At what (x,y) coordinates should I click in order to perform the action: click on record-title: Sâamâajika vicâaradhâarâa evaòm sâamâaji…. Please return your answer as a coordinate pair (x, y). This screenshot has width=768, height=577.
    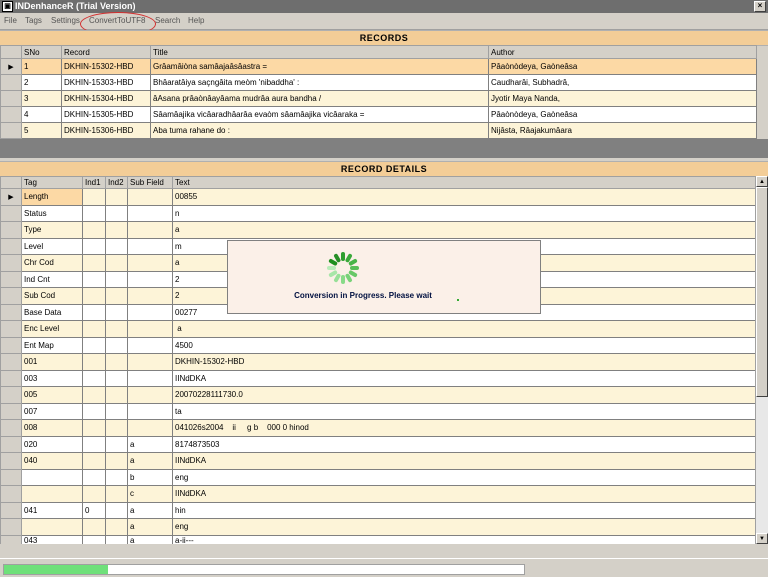
    Looking at the image, I should click on (319, 114).